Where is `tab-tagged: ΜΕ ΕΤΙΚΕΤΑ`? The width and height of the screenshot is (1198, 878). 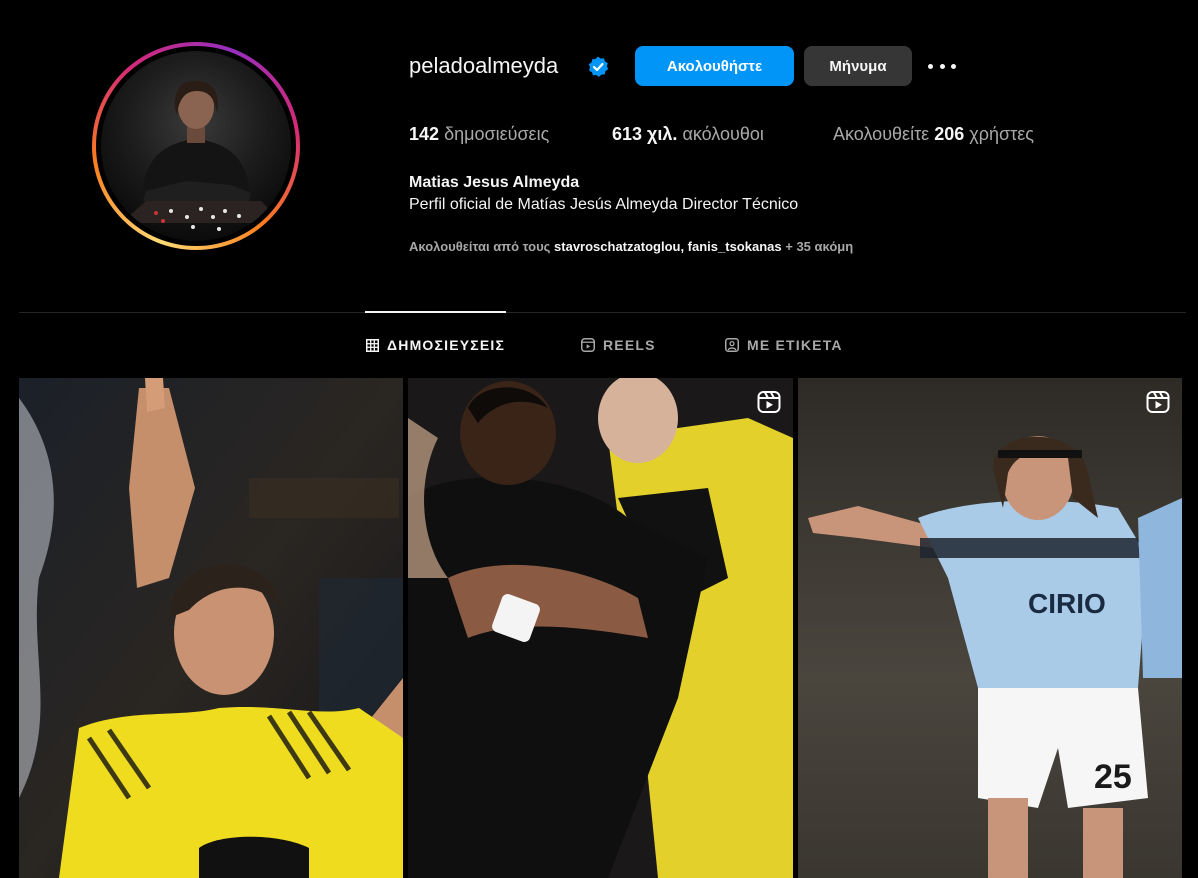
tab-tagged: ΜΕ ΕΤΙΚΕΤΑ is located at coordinates (784, 345).